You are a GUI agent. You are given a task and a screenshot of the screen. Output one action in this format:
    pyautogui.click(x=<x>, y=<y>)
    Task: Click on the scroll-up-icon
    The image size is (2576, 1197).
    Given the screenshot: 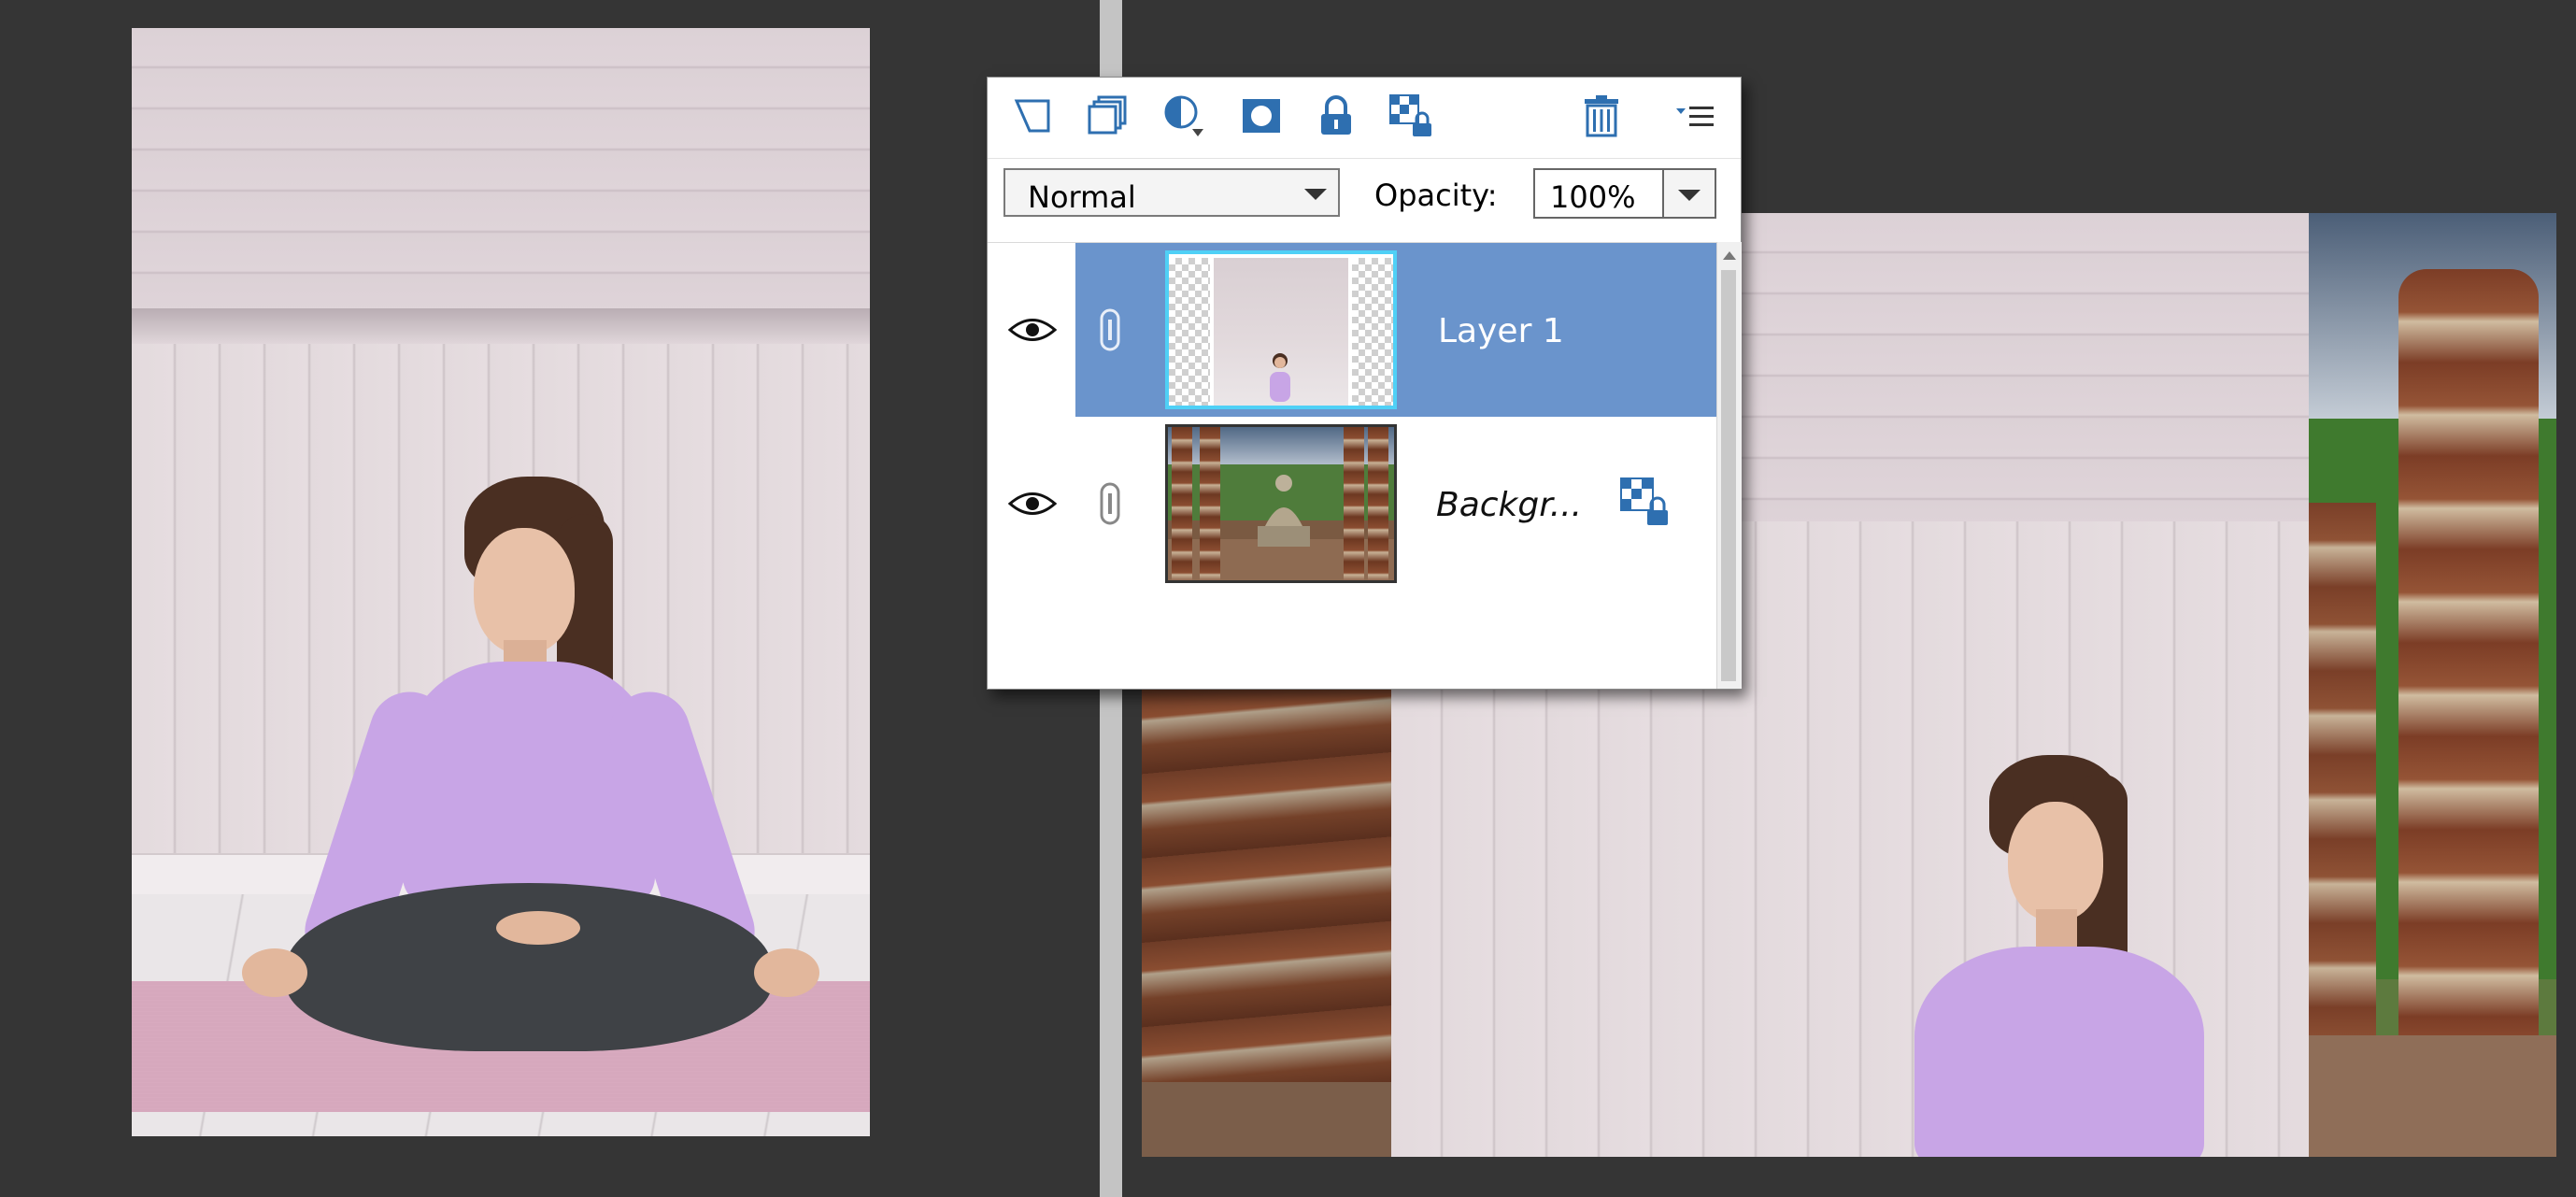 What is the action you would take?
    pyautogui.click(x=1730, y=255)
    